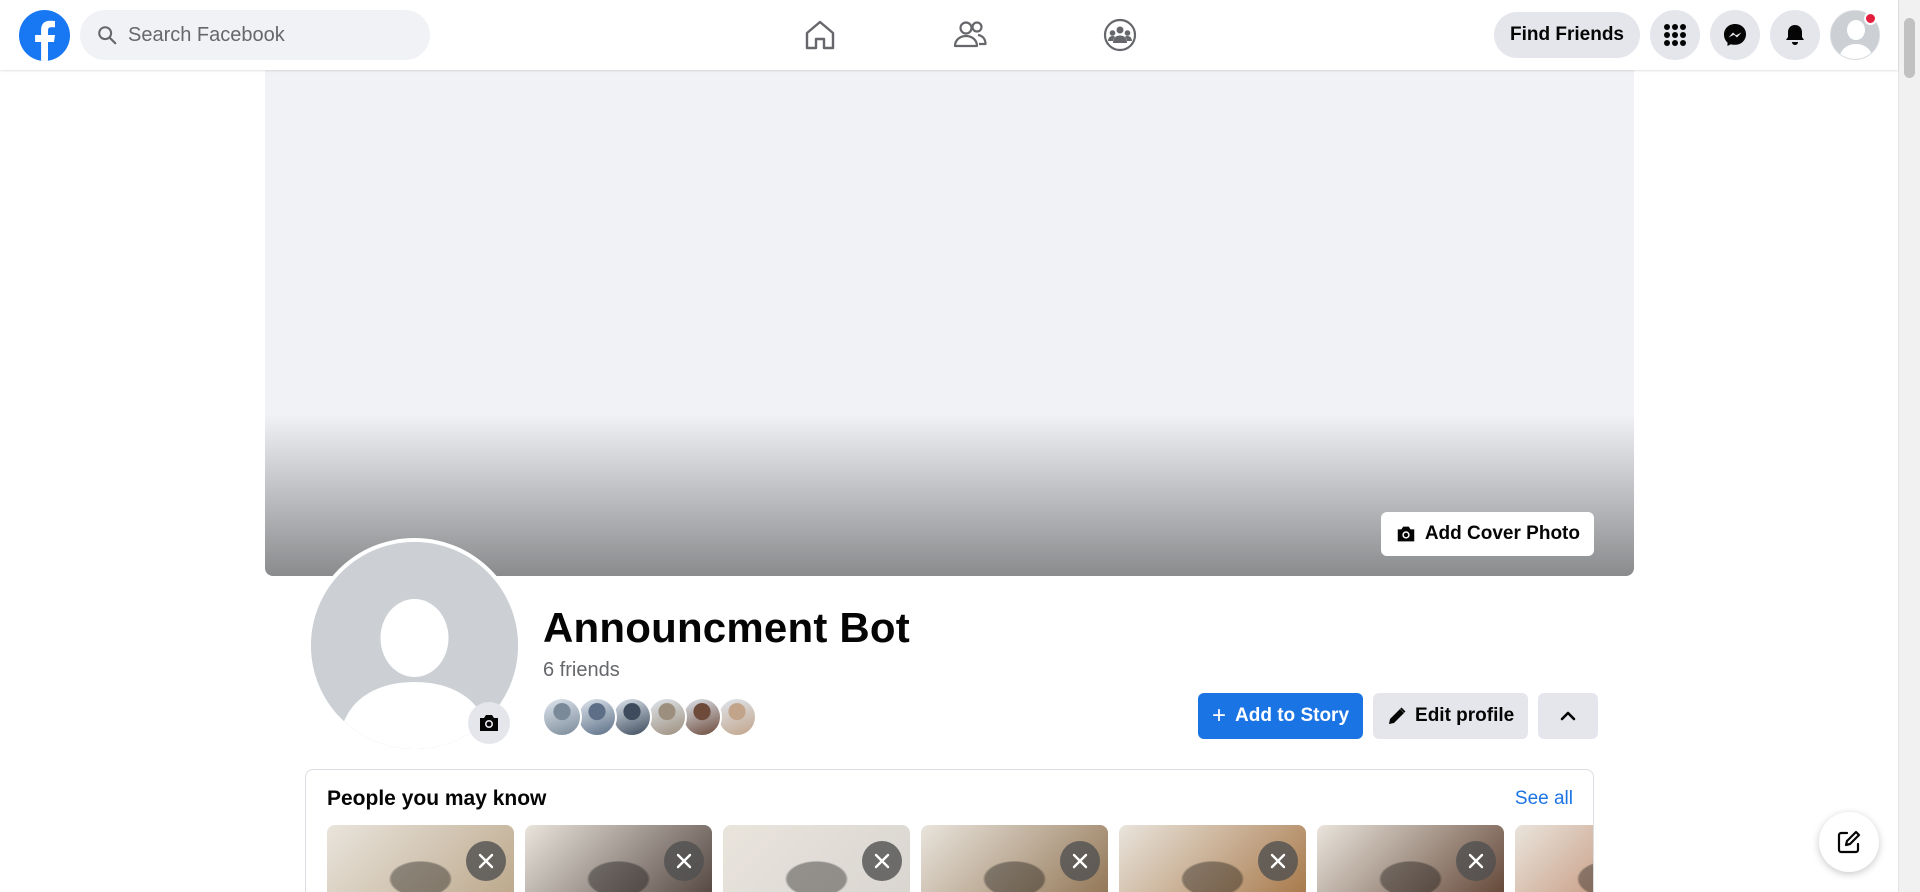  I want to click on messenger-button, so click(1735, 35).